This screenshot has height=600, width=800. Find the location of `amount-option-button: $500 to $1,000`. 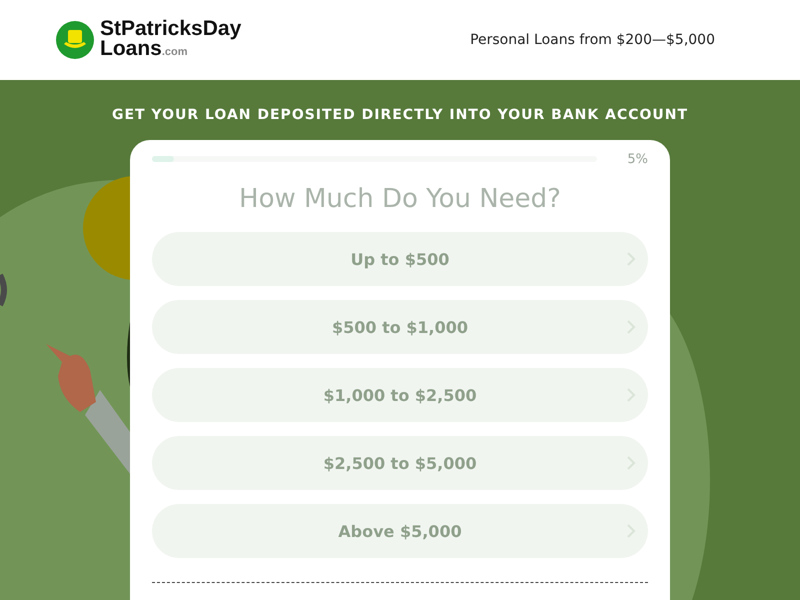

amount-option-button: $500 to $1,000 is located at coordinates (400, 327).